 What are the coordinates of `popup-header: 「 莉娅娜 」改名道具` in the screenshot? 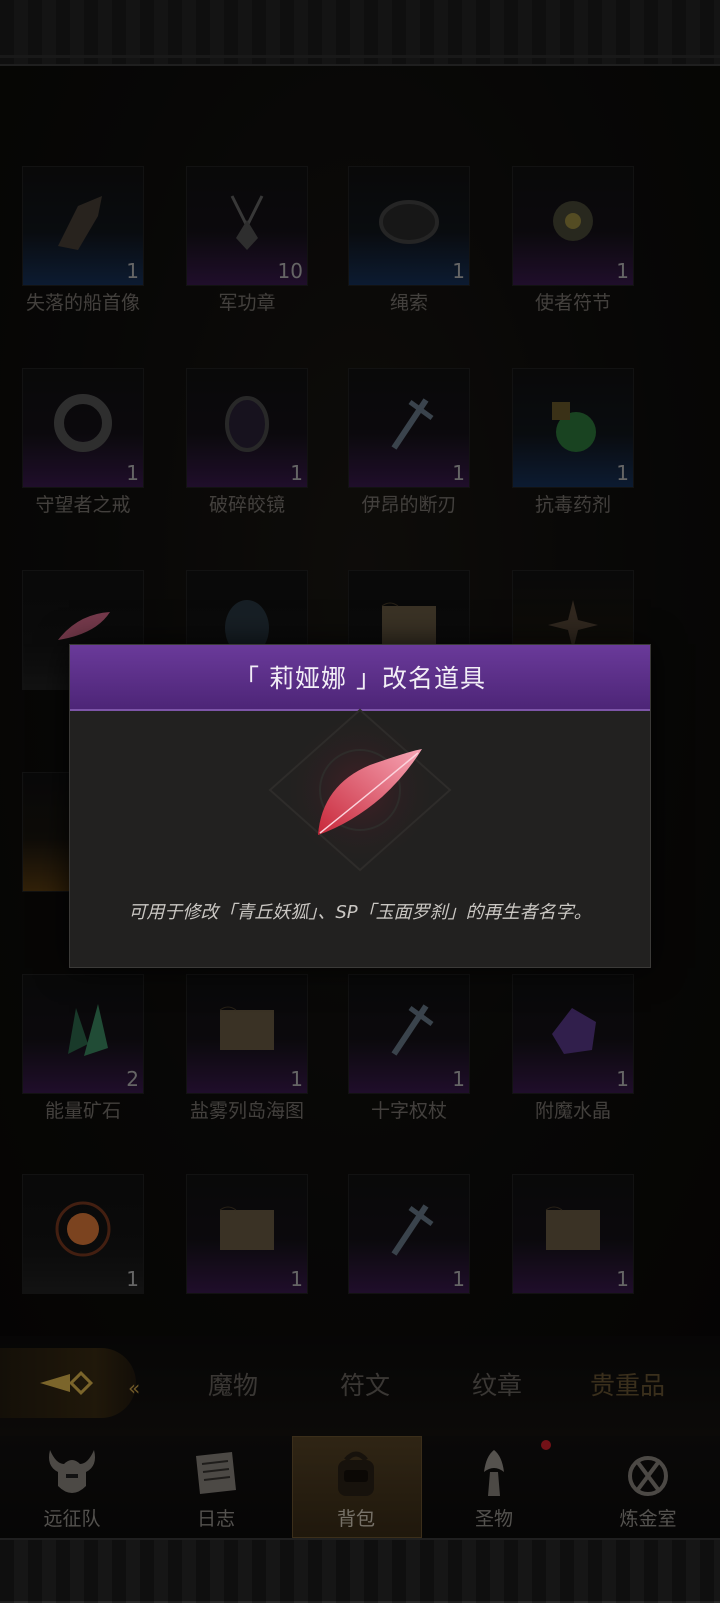 It's located at (360, 678).